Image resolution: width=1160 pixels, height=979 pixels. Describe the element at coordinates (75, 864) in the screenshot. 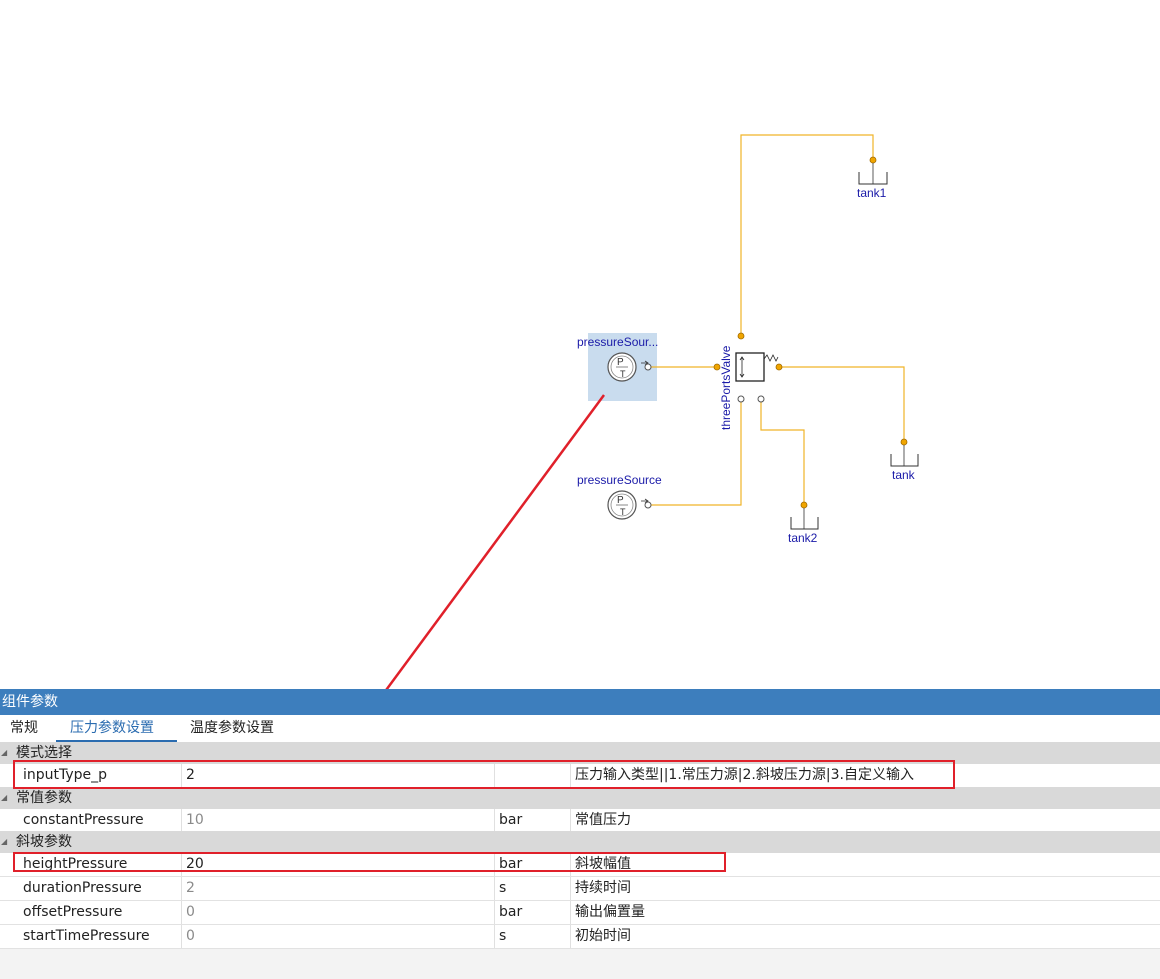

I see `param-name: heightPressure` at that location.